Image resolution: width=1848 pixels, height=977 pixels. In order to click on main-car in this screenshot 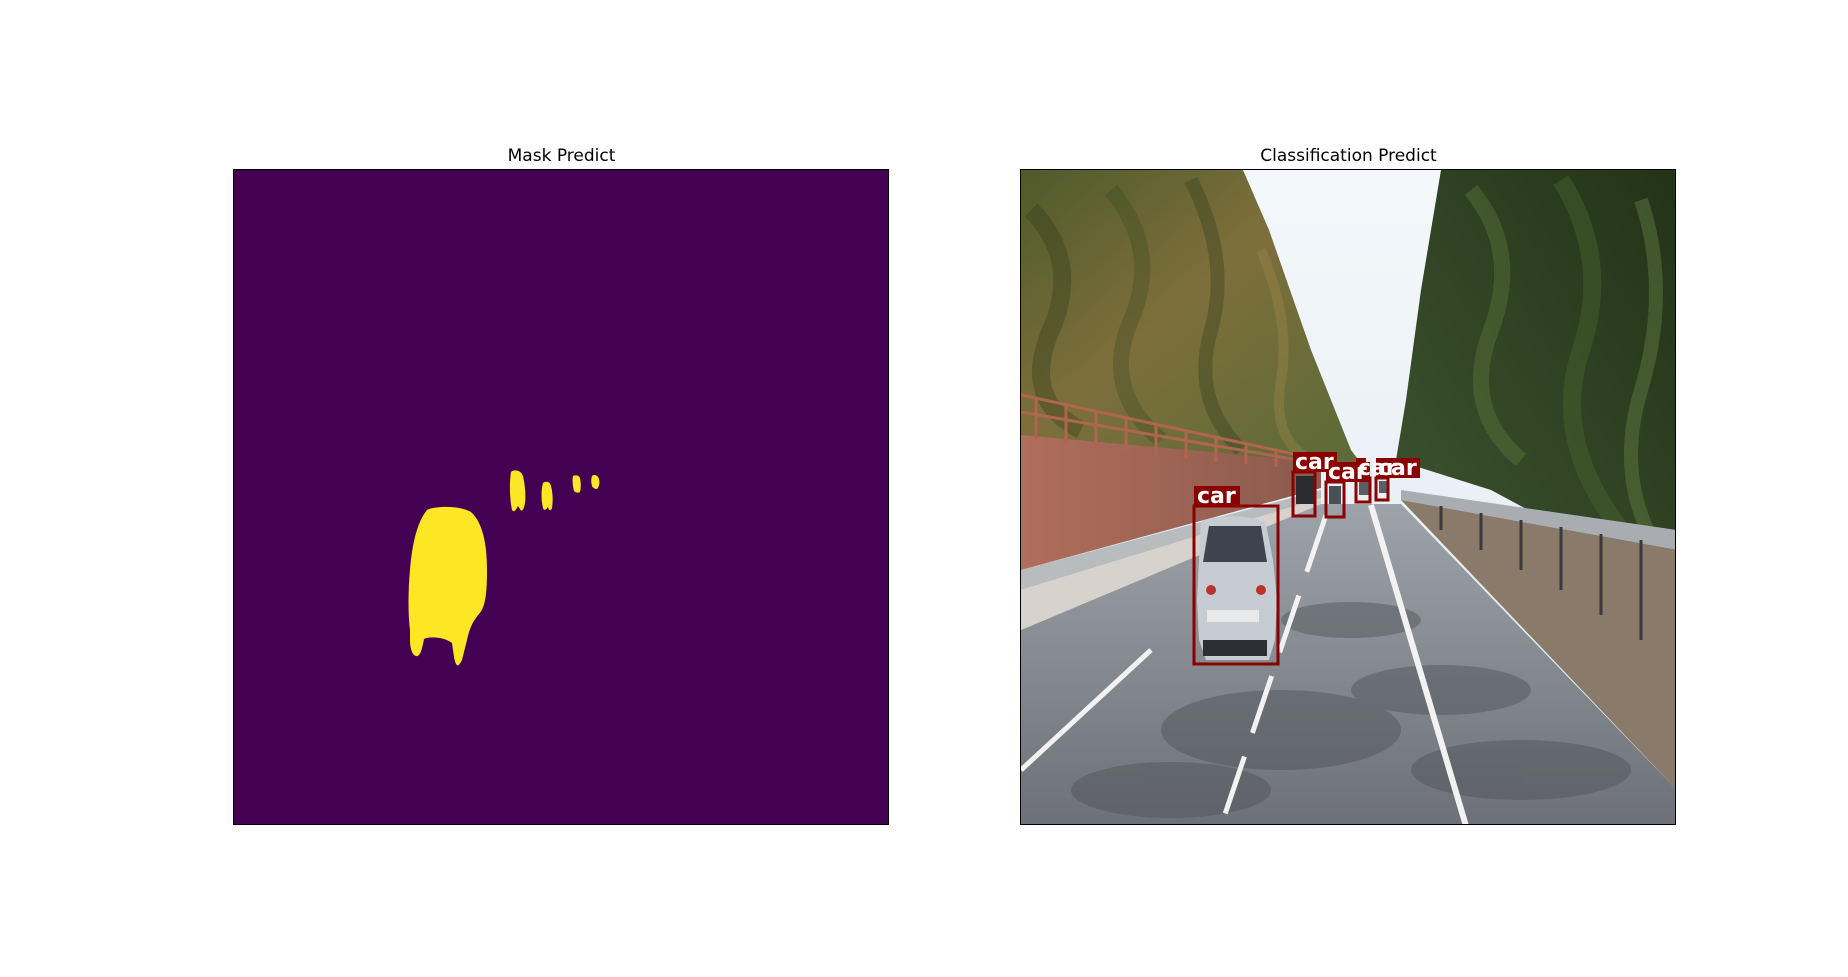, I will do `click(1237, 588)`.